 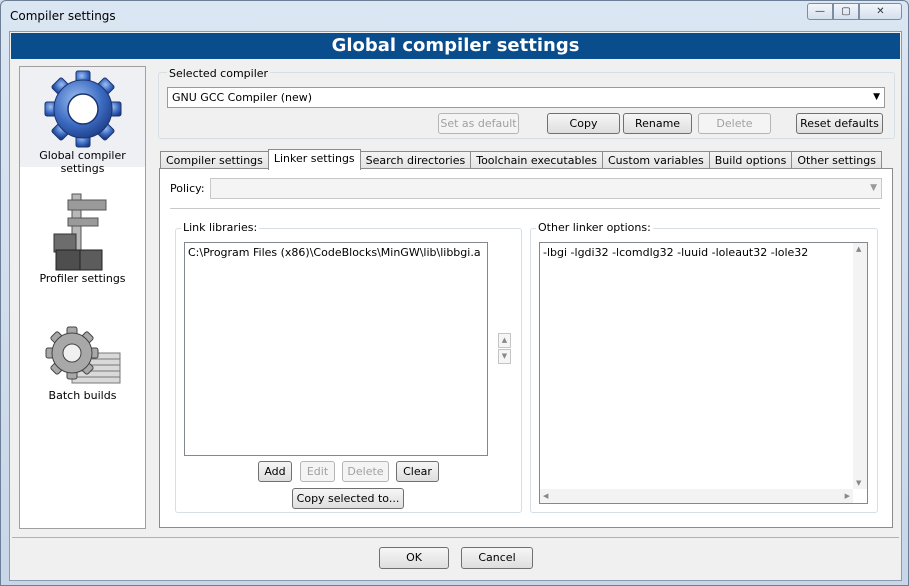 What do you see at coordinates (417, 471) in the screenshot?
I see `clear-libraries-button: Clear` at bounding box center [417, 471].